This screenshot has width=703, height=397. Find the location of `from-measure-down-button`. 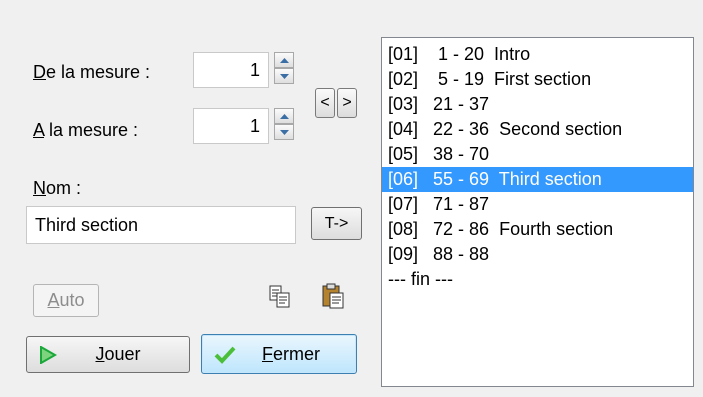

from-measure-down-button is located at coordinates (284, 76).